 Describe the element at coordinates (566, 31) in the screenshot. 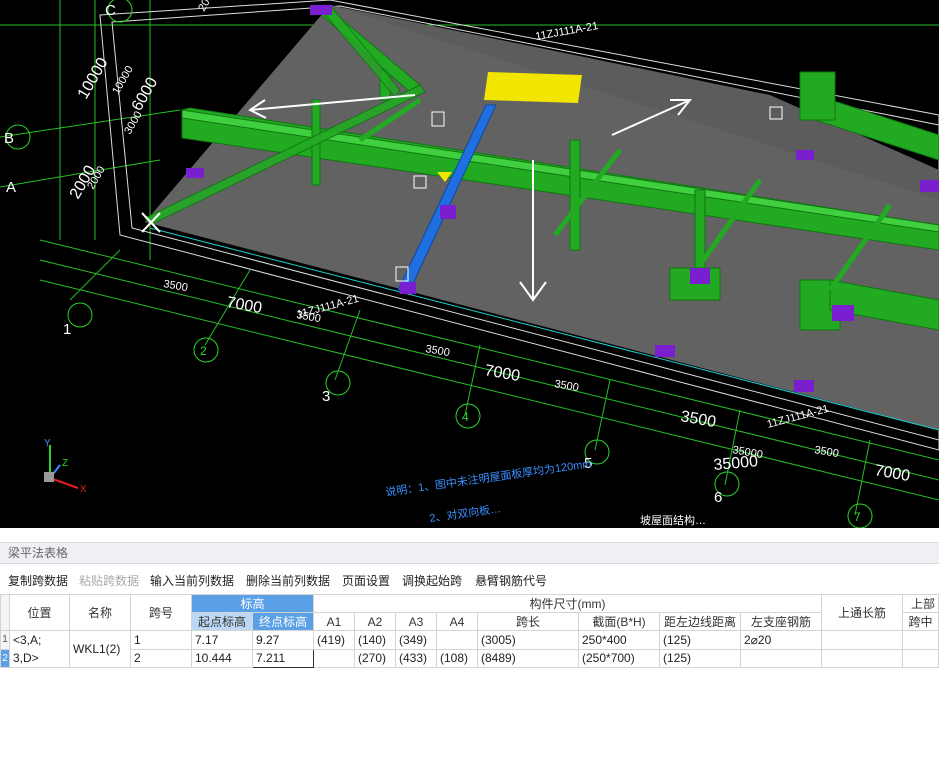

I see `callout-top: 11ZJ111A-21` at that location.